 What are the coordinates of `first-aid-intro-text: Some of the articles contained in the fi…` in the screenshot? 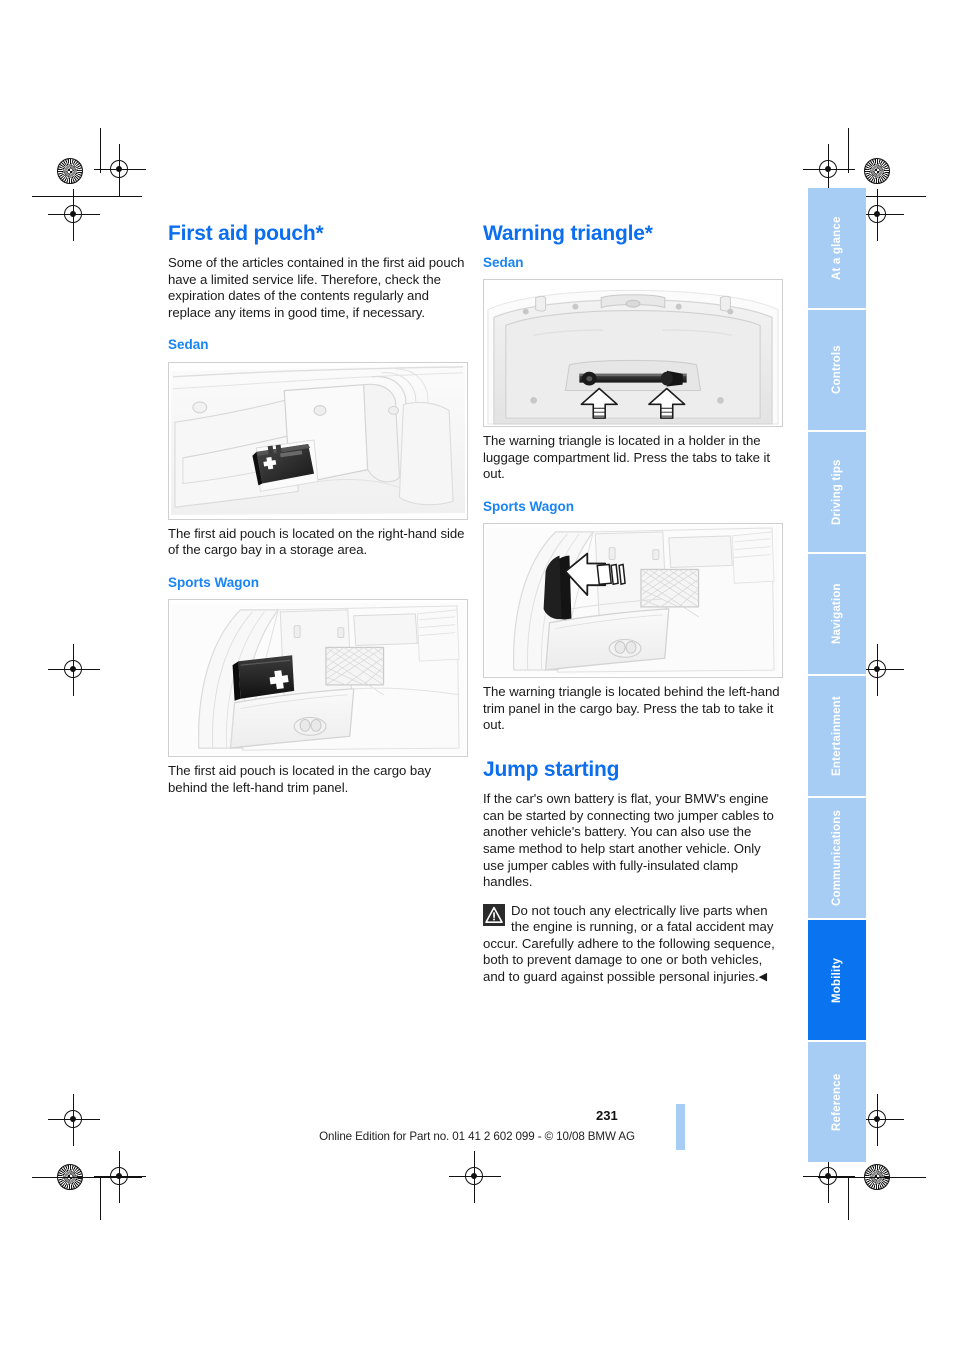 It's located at (316, 287).